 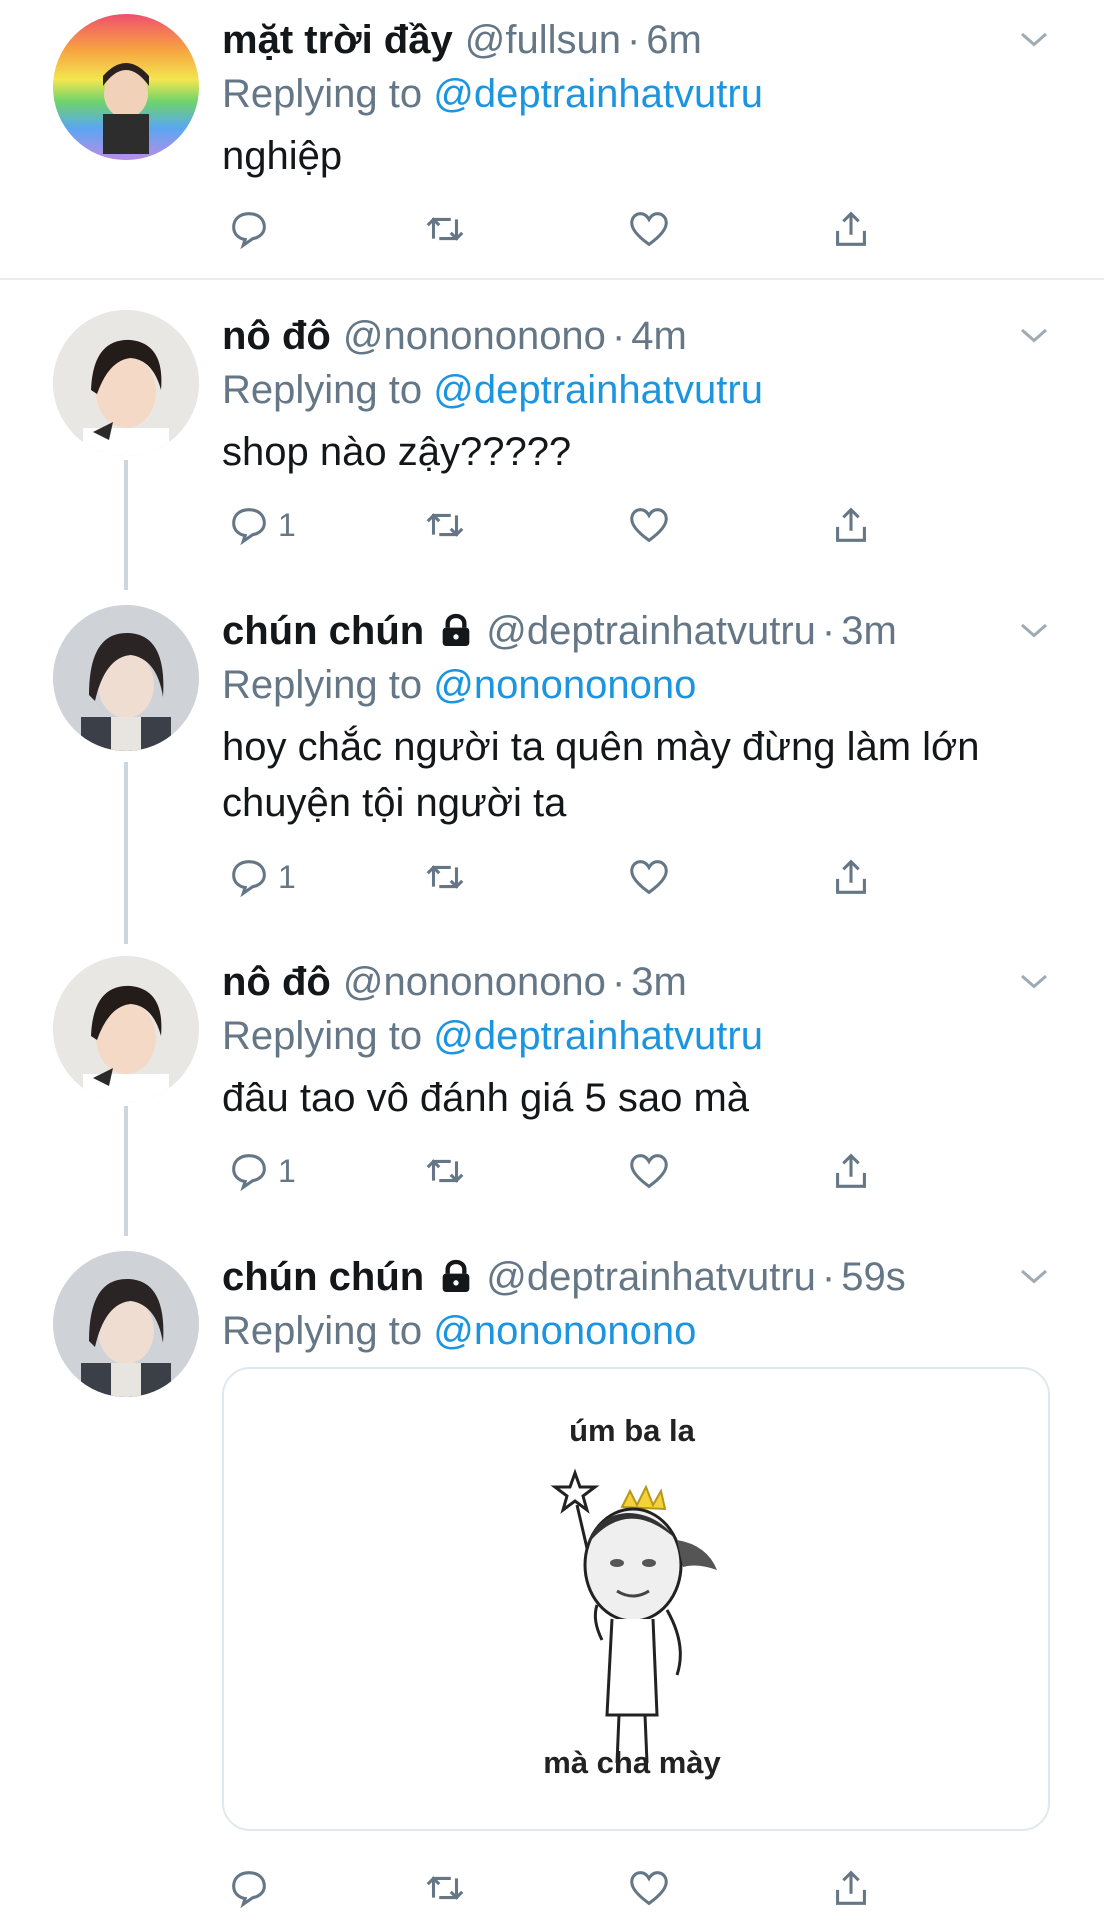 I want to click on tweet-header: mặt trời đầy @fullsun · 6m, so click(x=633, y=40).